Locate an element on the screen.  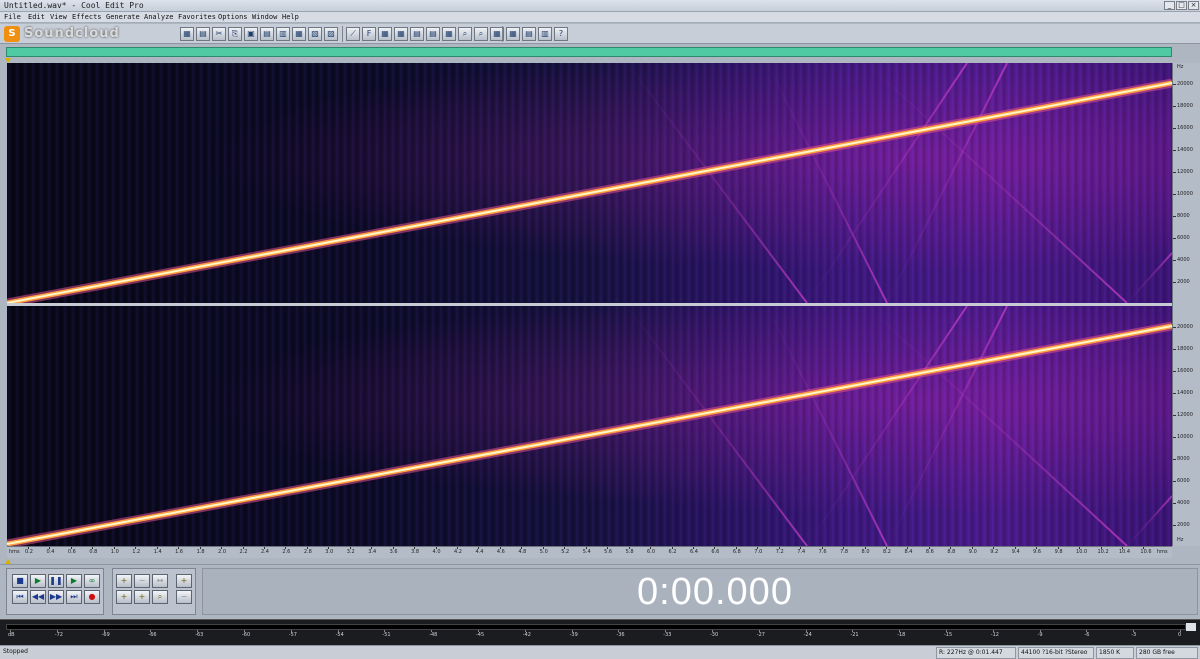
freq-label: 18000 is located at coordinates (1185, 349).